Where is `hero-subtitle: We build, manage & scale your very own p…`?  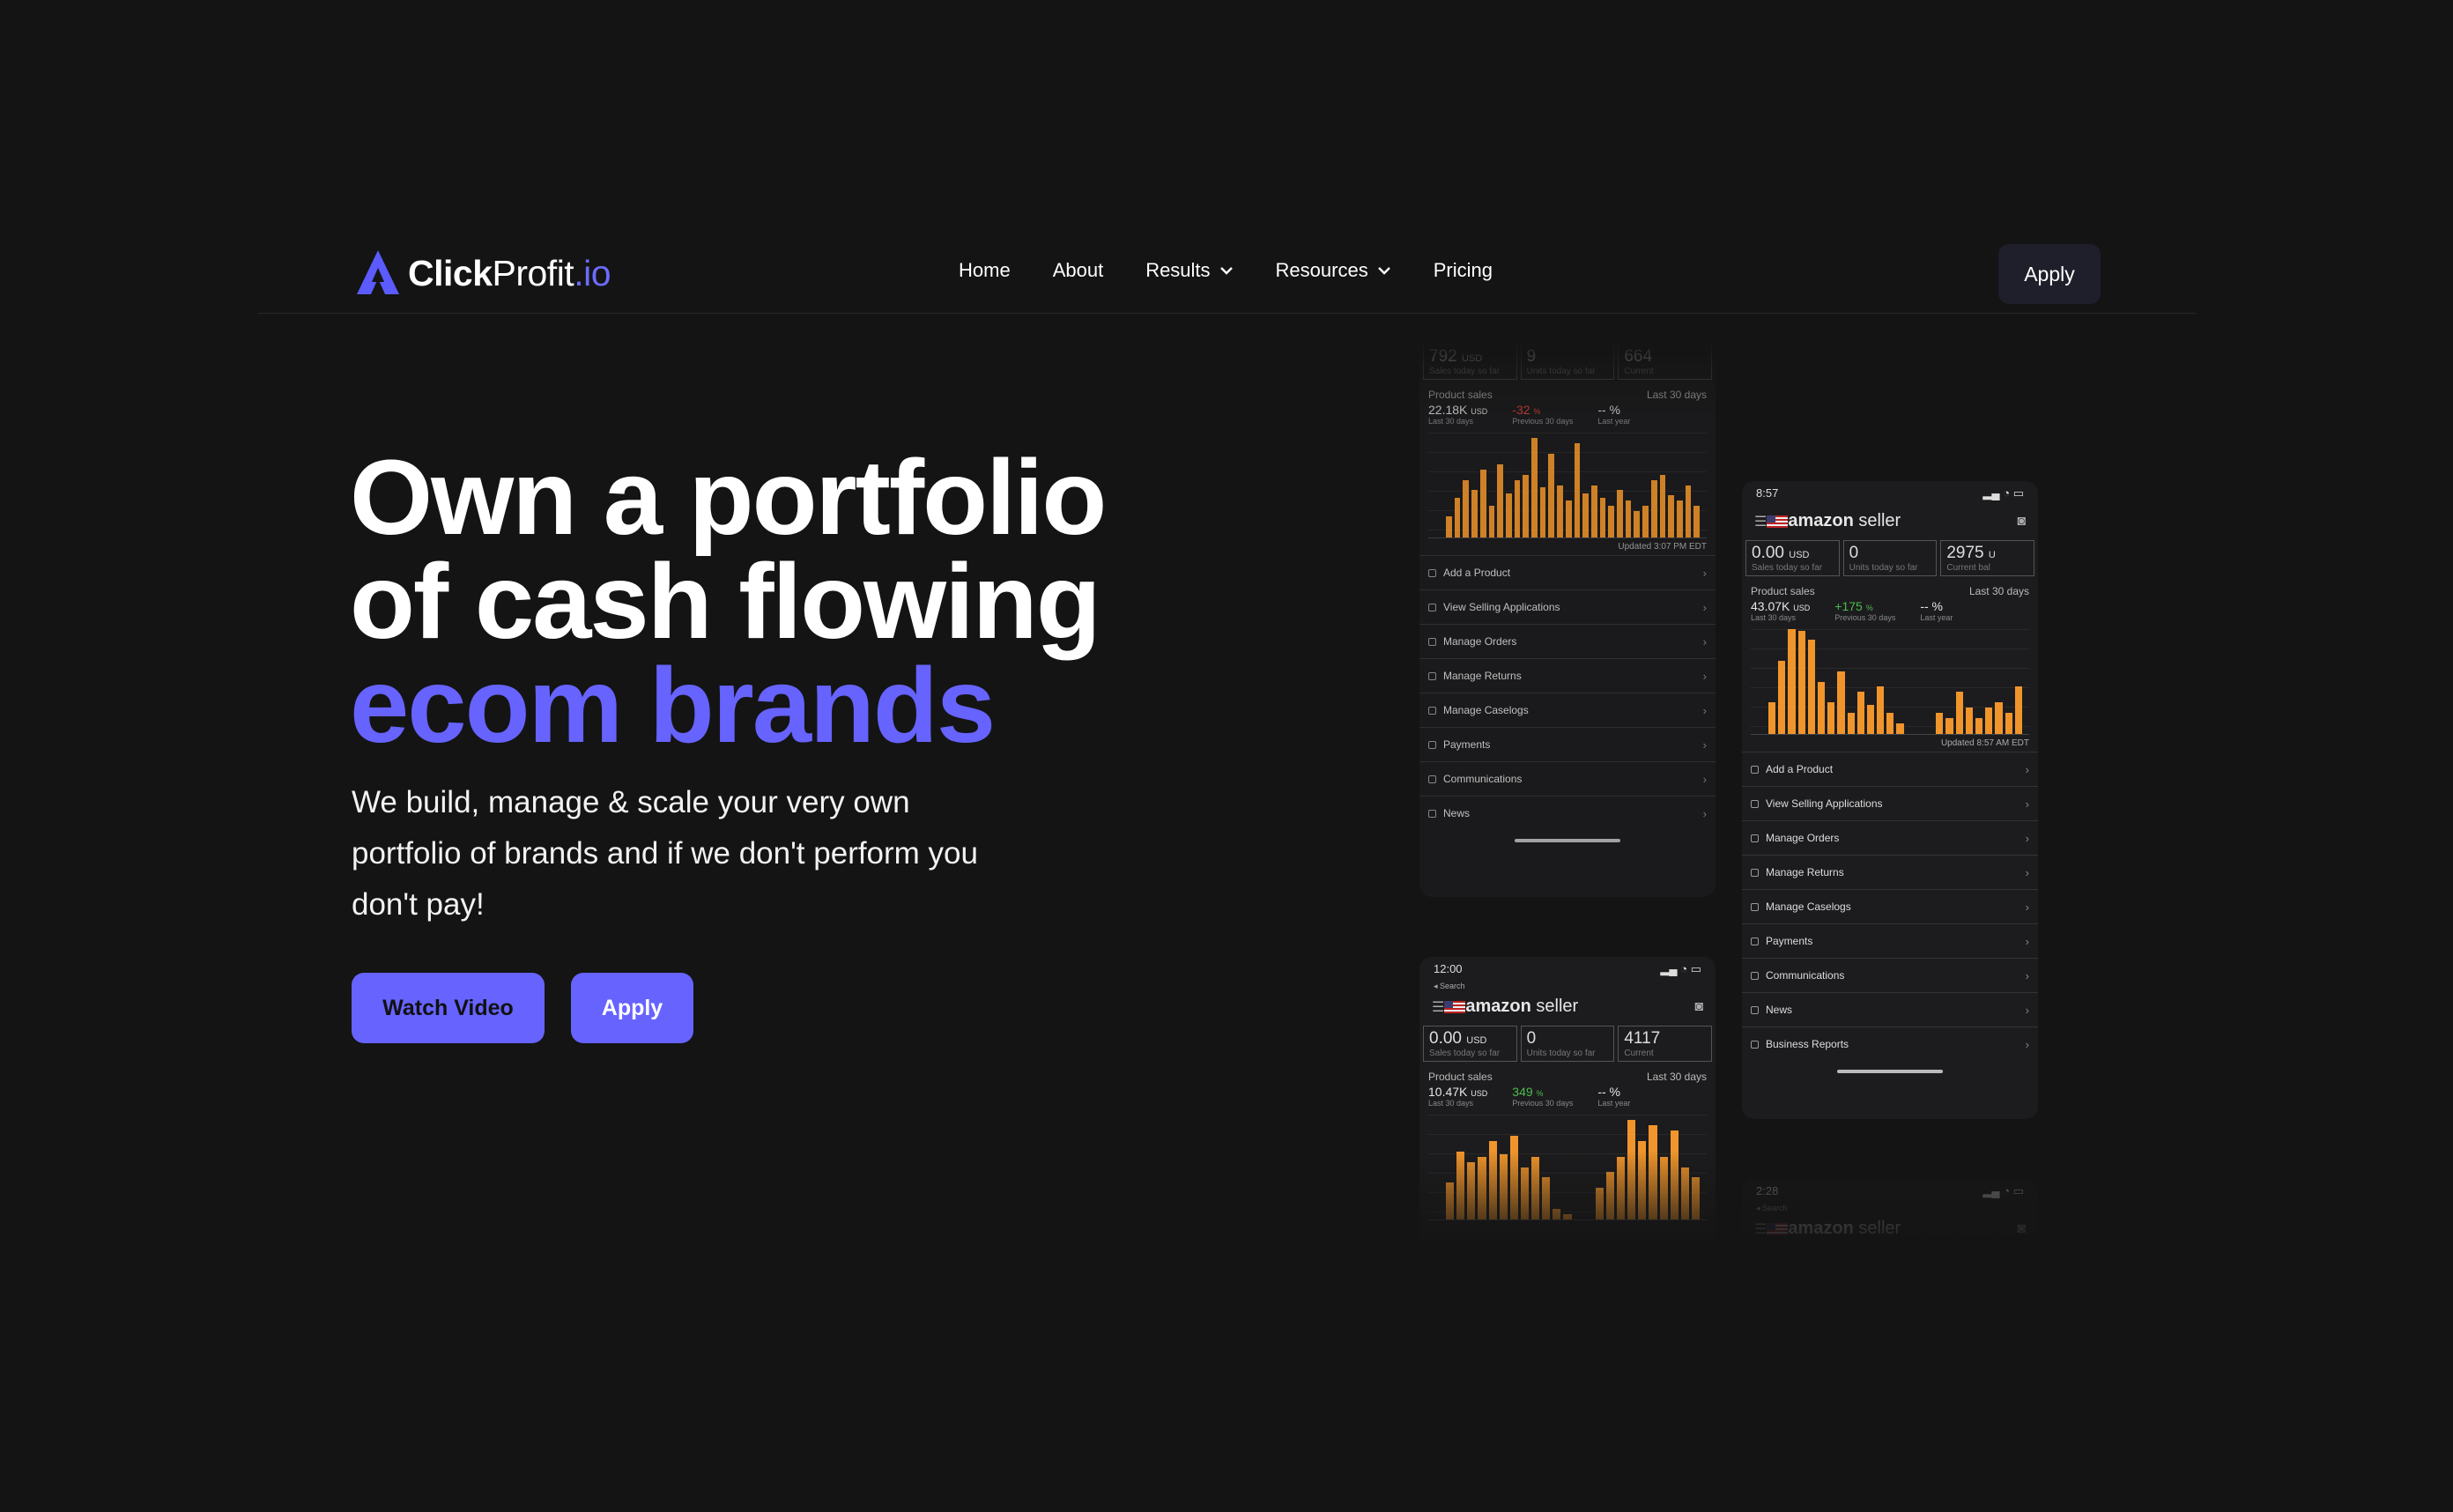
hero-subtitle: We build, manage & scale your very own p… is located at coordinates (665, 853).